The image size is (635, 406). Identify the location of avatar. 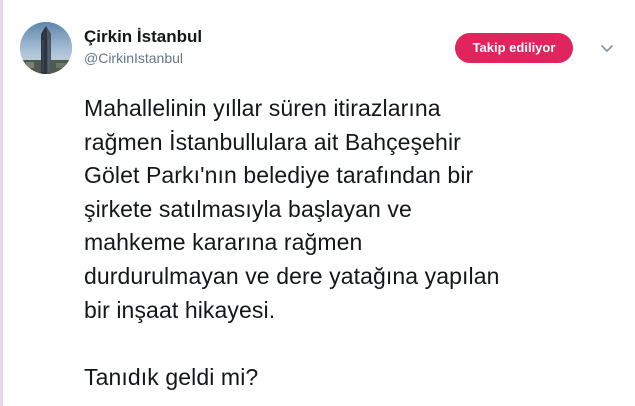
(46, 48).